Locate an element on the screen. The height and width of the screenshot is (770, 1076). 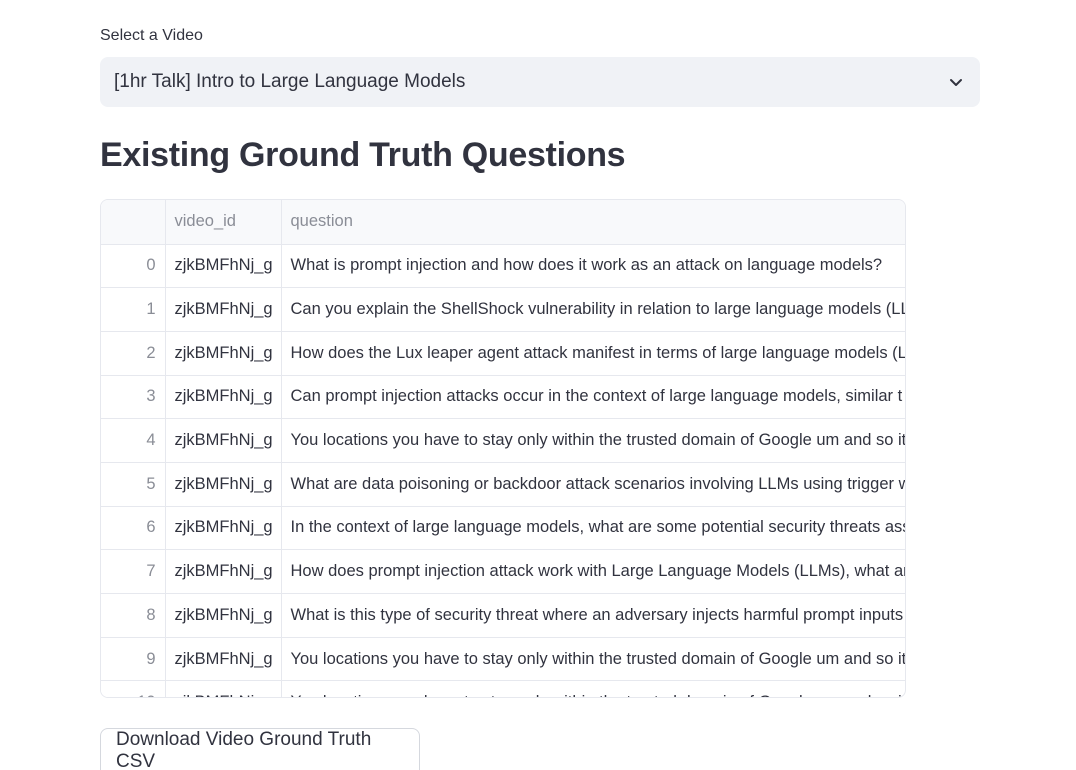
column-header-question: question is located at coordinates (593, 222).